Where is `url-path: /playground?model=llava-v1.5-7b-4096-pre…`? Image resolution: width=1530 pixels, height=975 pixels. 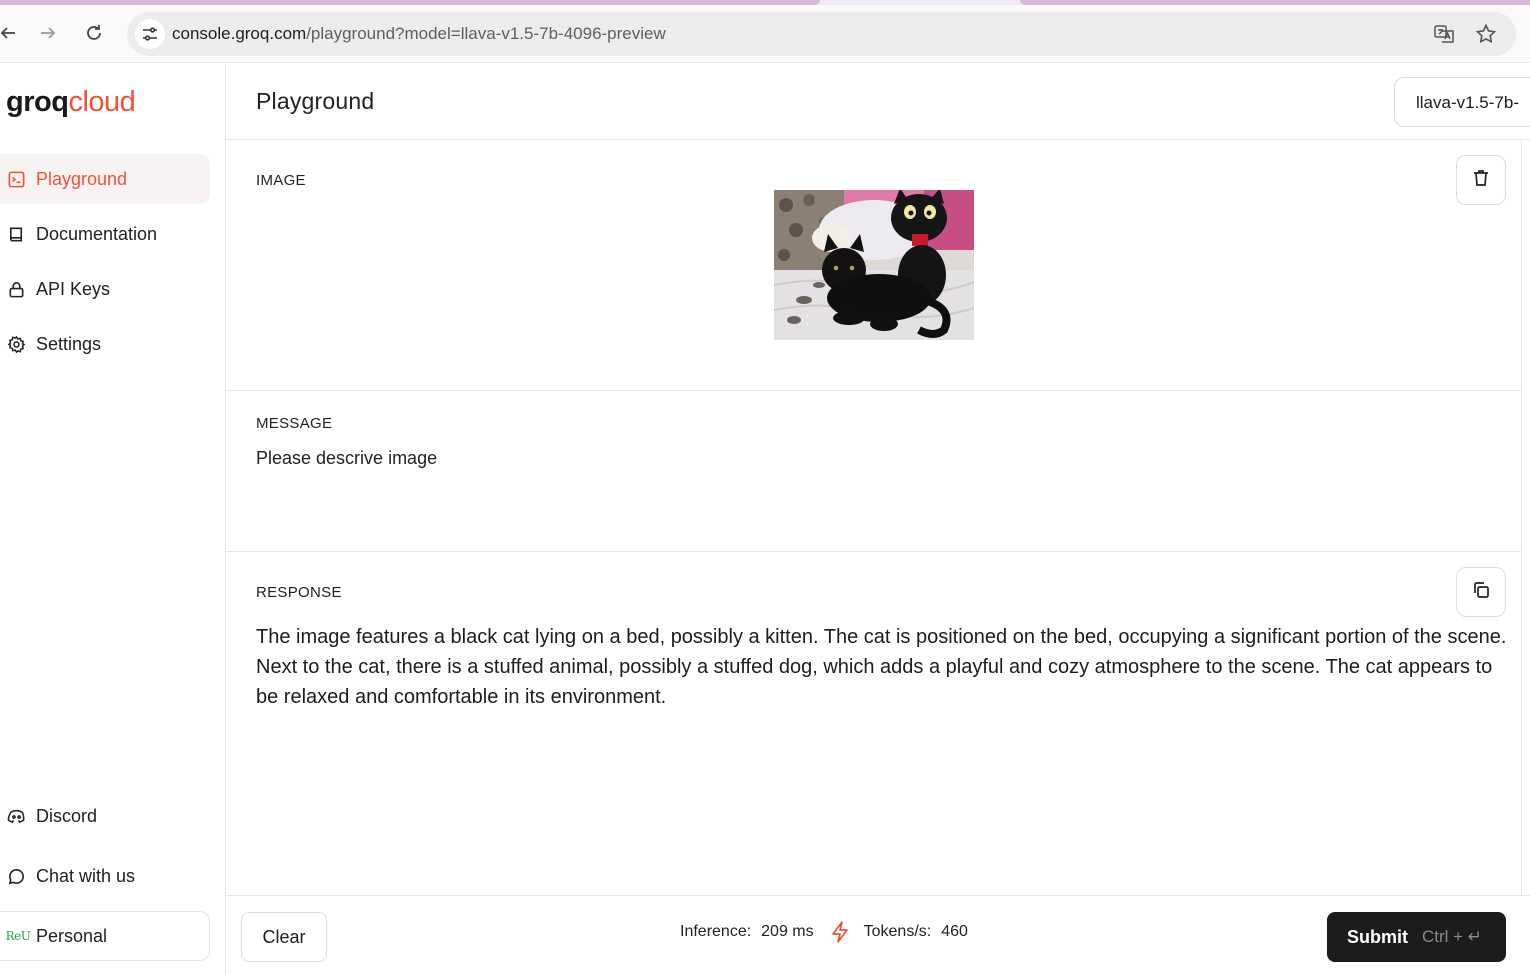 url-path: /playground?model=llava-v1.5-7b-4096-pre… is located at coordinates (486, 33).